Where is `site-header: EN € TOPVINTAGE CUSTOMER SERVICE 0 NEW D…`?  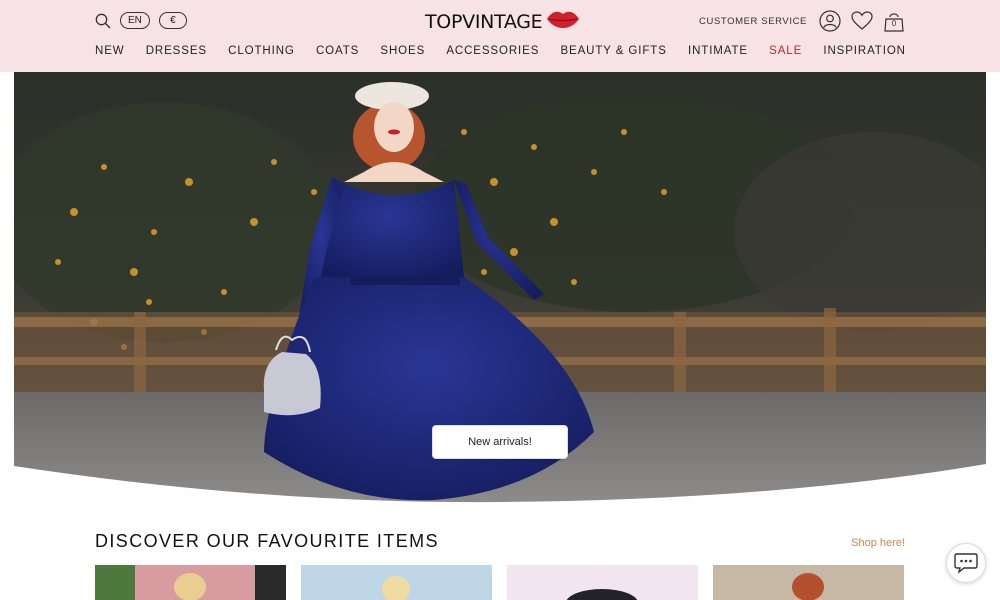 site-header: EN € TOPVINTAGE CUSTOMER SERVICE 0 NEW D… is located at coordinates (500, 36).